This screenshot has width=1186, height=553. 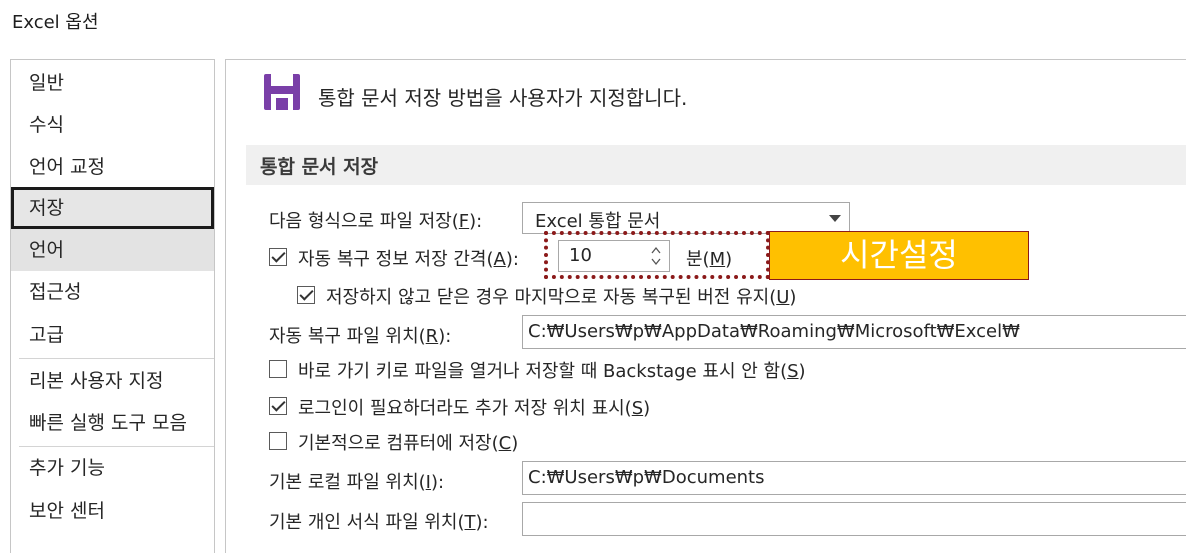 I want to click on nav-item-add-ins: 추가 기능, so click(x=112, y=468).